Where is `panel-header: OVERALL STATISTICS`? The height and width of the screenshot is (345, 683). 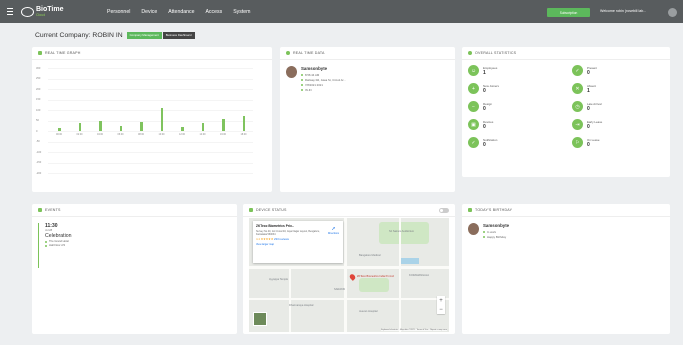 panel-header: OVERALL STATISTICS is located at coordinates (566, 53).